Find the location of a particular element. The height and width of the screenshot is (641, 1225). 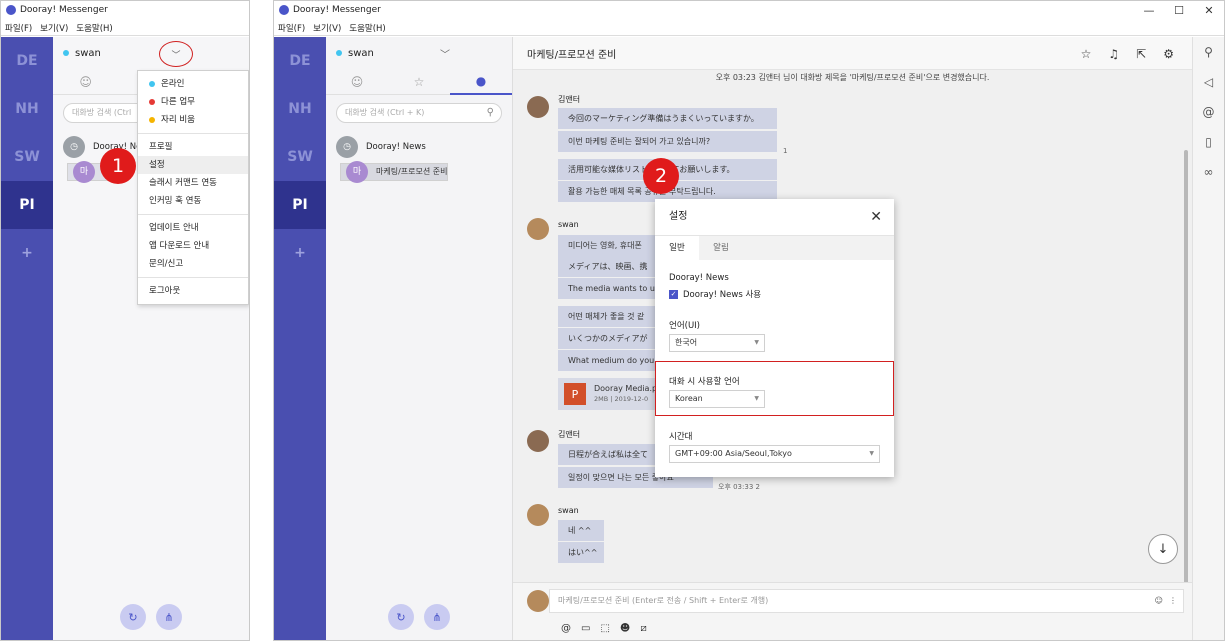

clock-icon: ◷ is located at coordinates (347, 147).